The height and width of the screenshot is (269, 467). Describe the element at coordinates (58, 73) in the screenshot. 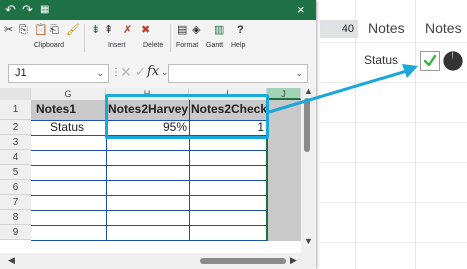

I see `name-box: J1 ⌄` at that location.